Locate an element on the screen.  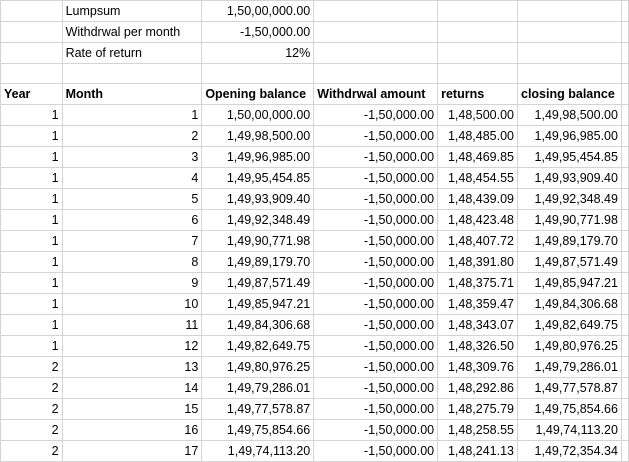
opening-balance-cell: 1,49,98,500.00 is located at coordinates (258, 136).